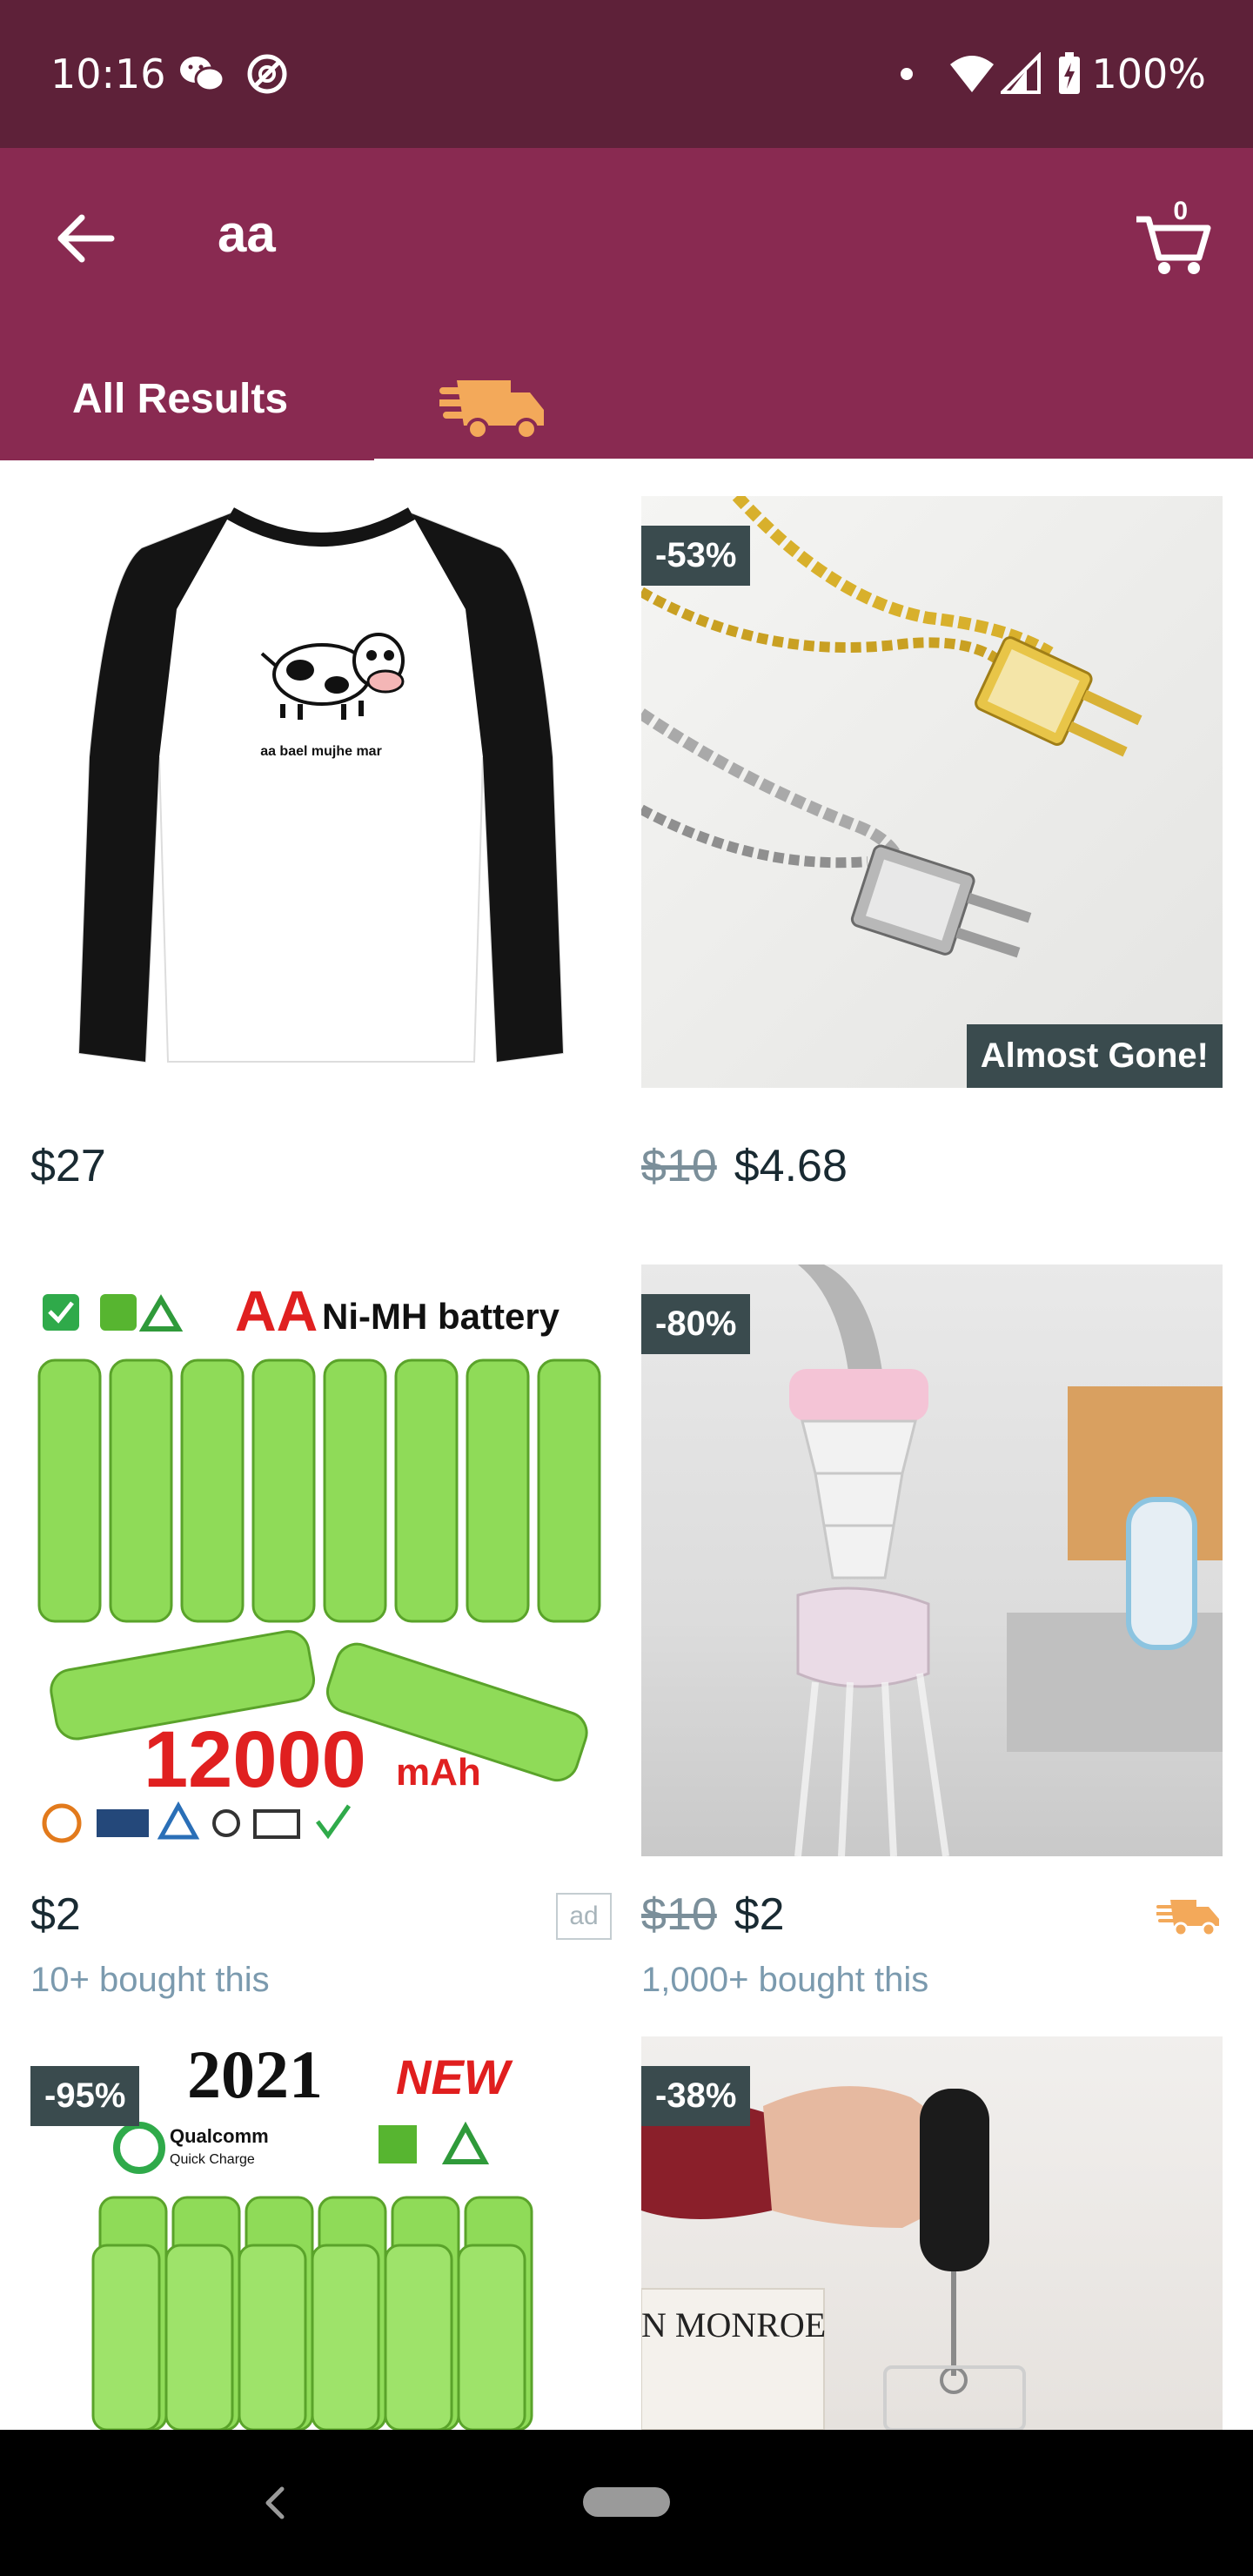 This screenshot has height=2576, width=1253. Describe the element at coordinates (180, 399) in the screenshot. I see `tab-all-results-label: All Results` at that location.